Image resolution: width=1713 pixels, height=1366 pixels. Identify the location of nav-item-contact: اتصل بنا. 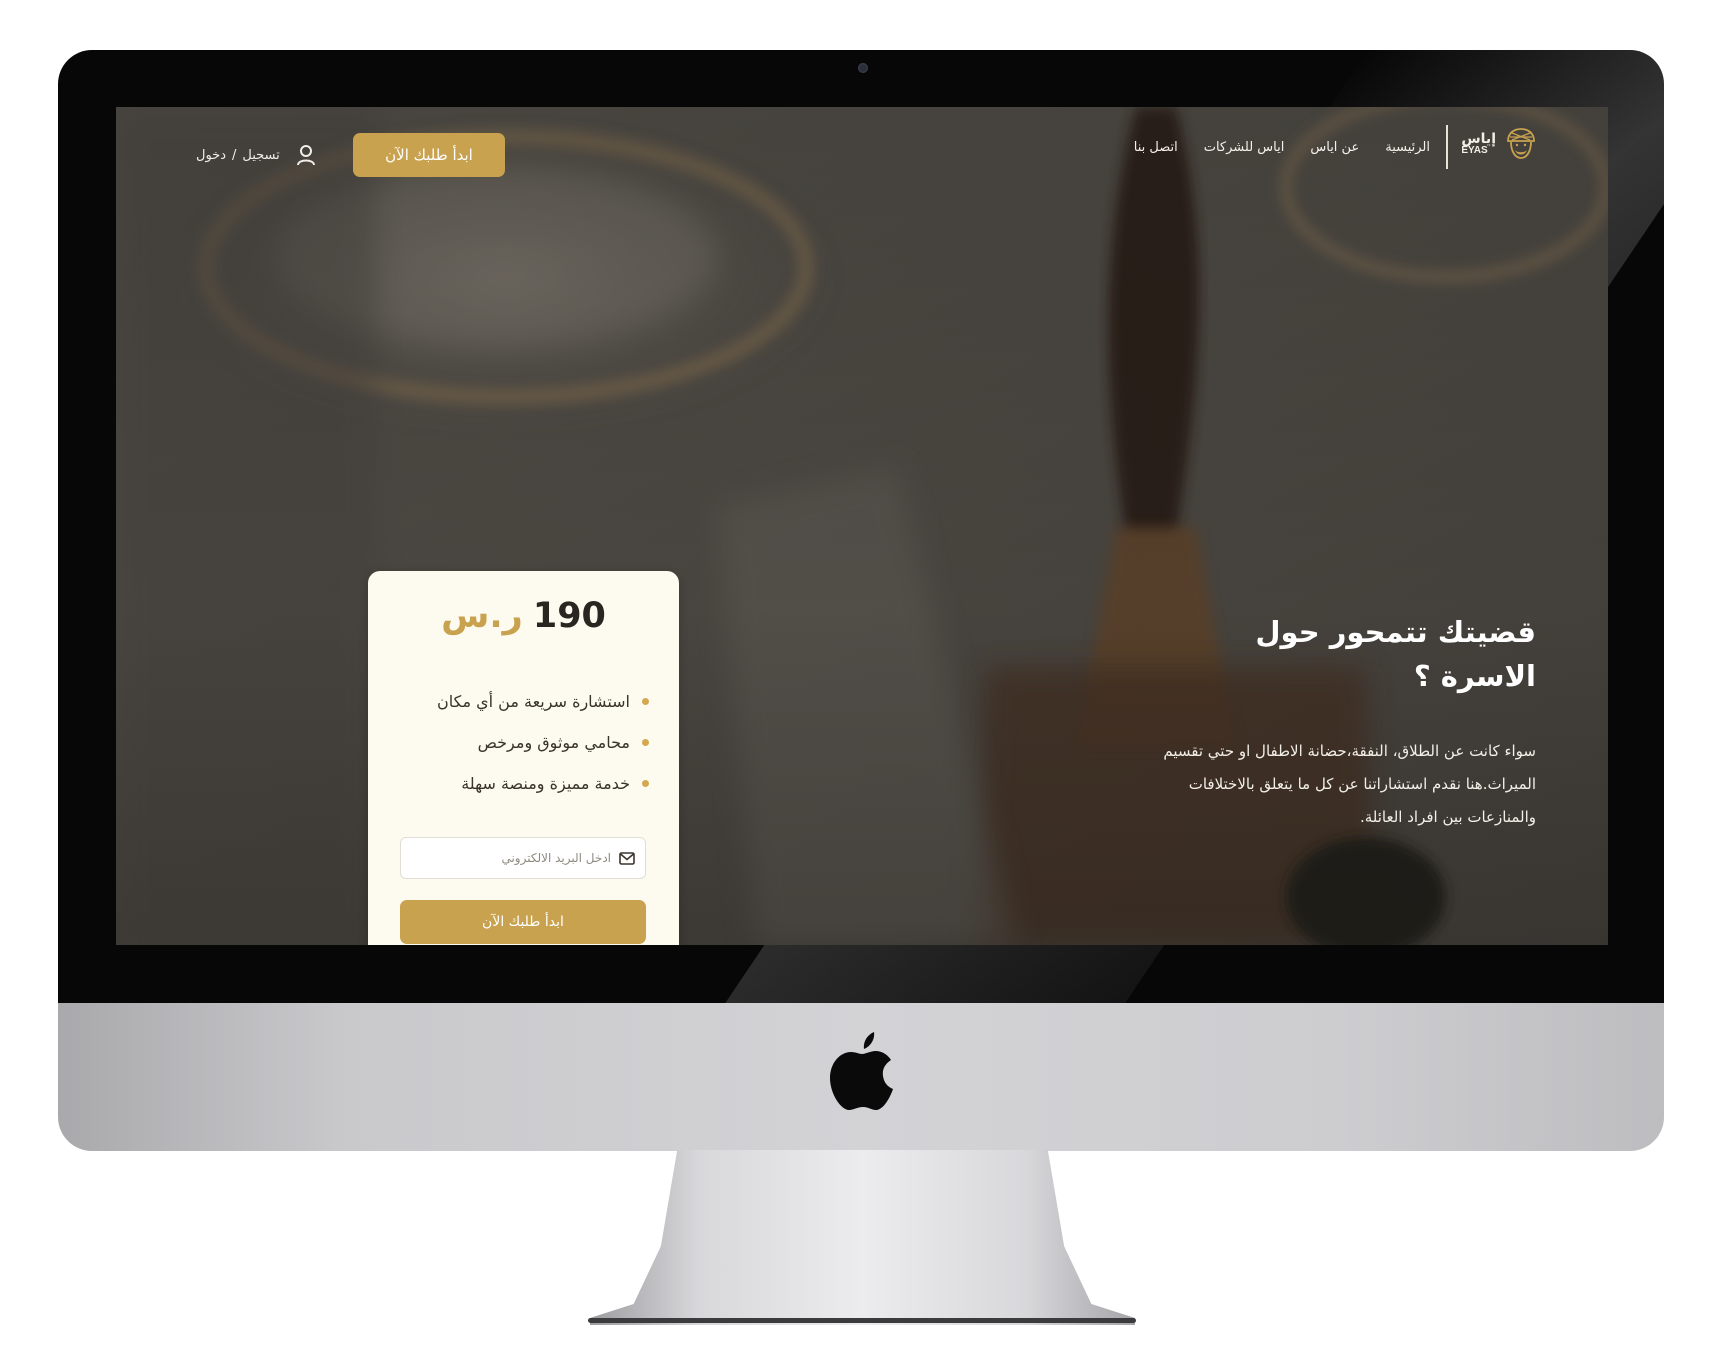
(1156, 145).